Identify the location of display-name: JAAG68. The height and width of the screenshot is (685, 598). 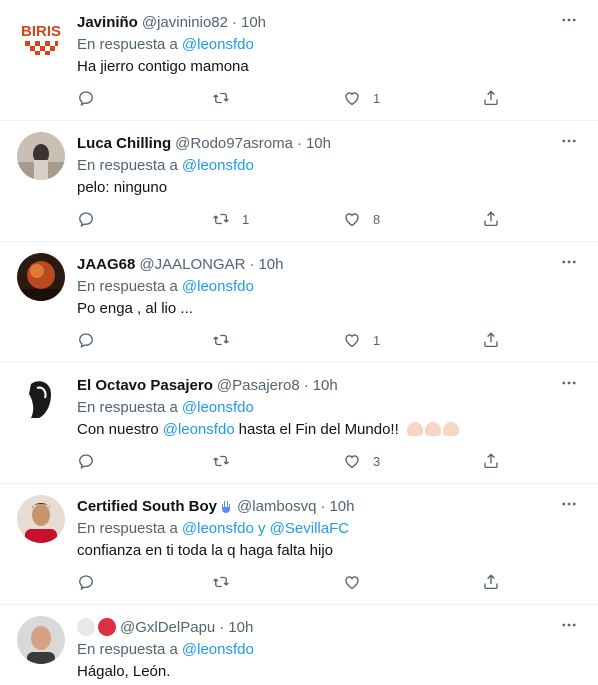
(106, 264).